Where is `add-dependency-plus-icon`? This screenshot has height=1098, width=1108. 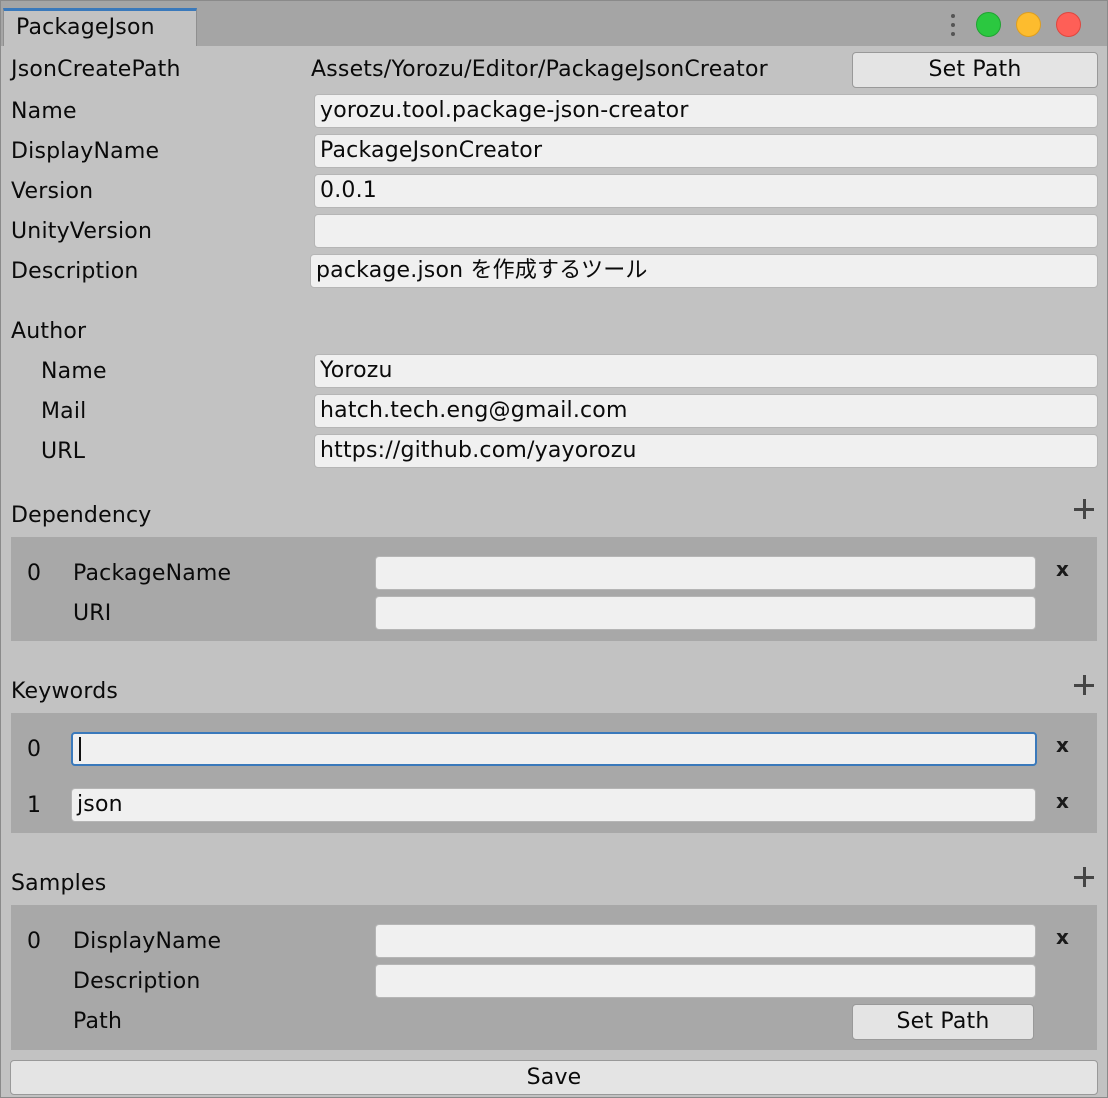
add-dependency-plus-icon is located at coordinates (1084, 509).